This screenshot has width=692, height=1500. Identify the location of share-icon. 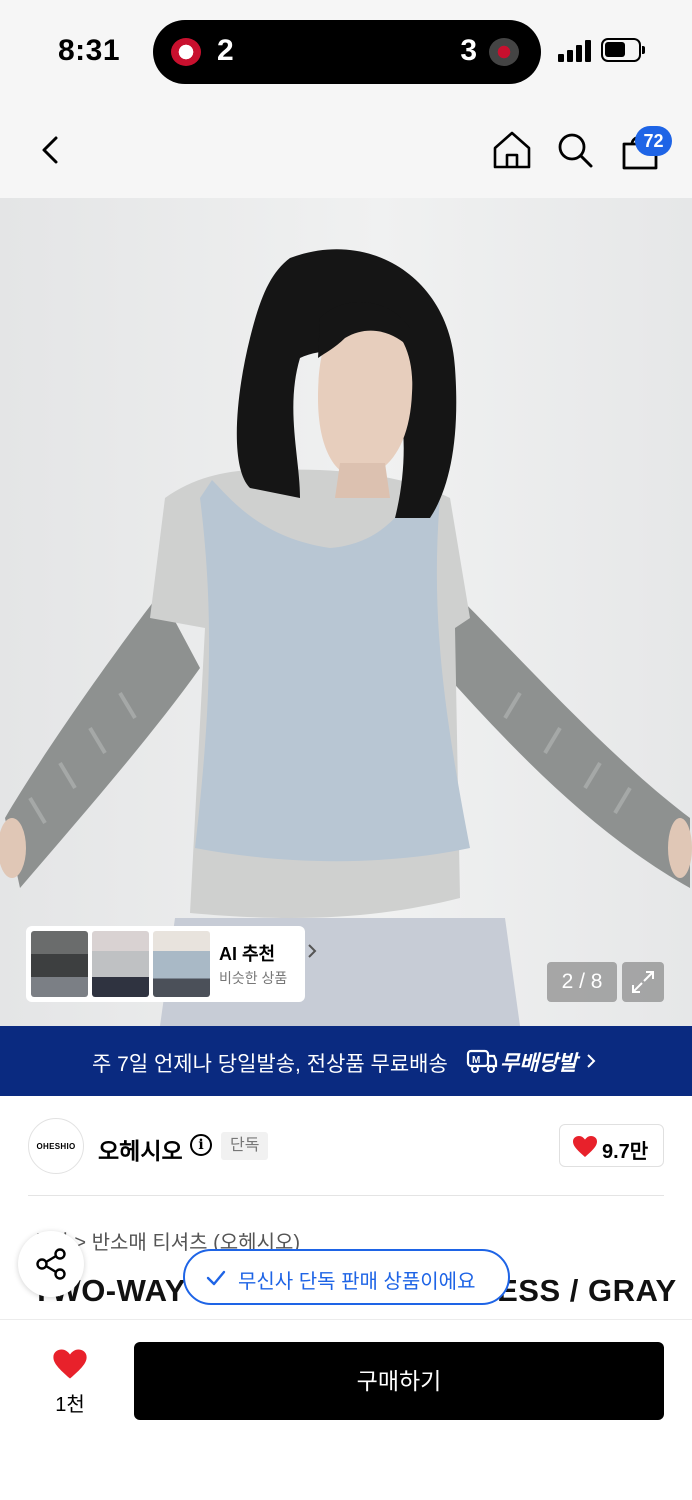
(51, 1264).